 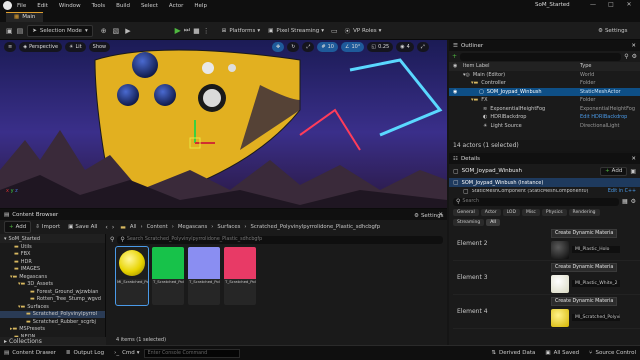 What do you see at coordinates (60, 30) in the screenshot?
I see `selection-mode-dropdown: ➤ Selection Mode ▾` at bounding box center [60, 30].